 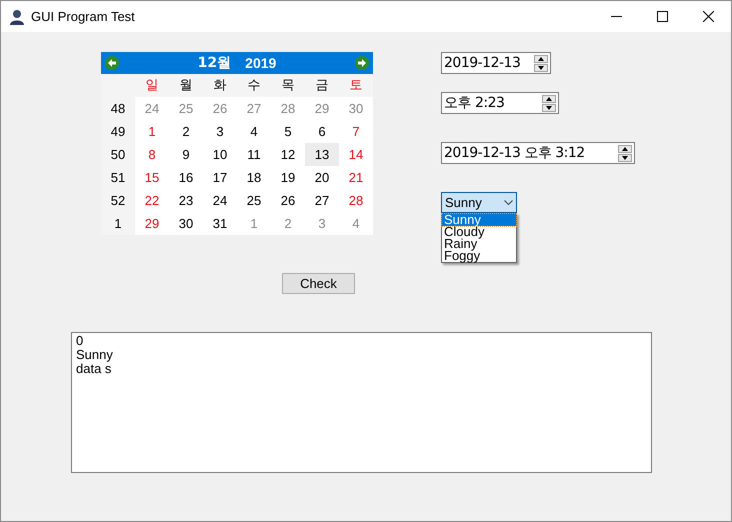 What do you see at coordinates (186, 154) in the screenshot?
I see `calendar-day: 9` at bounding box center [186, 154].